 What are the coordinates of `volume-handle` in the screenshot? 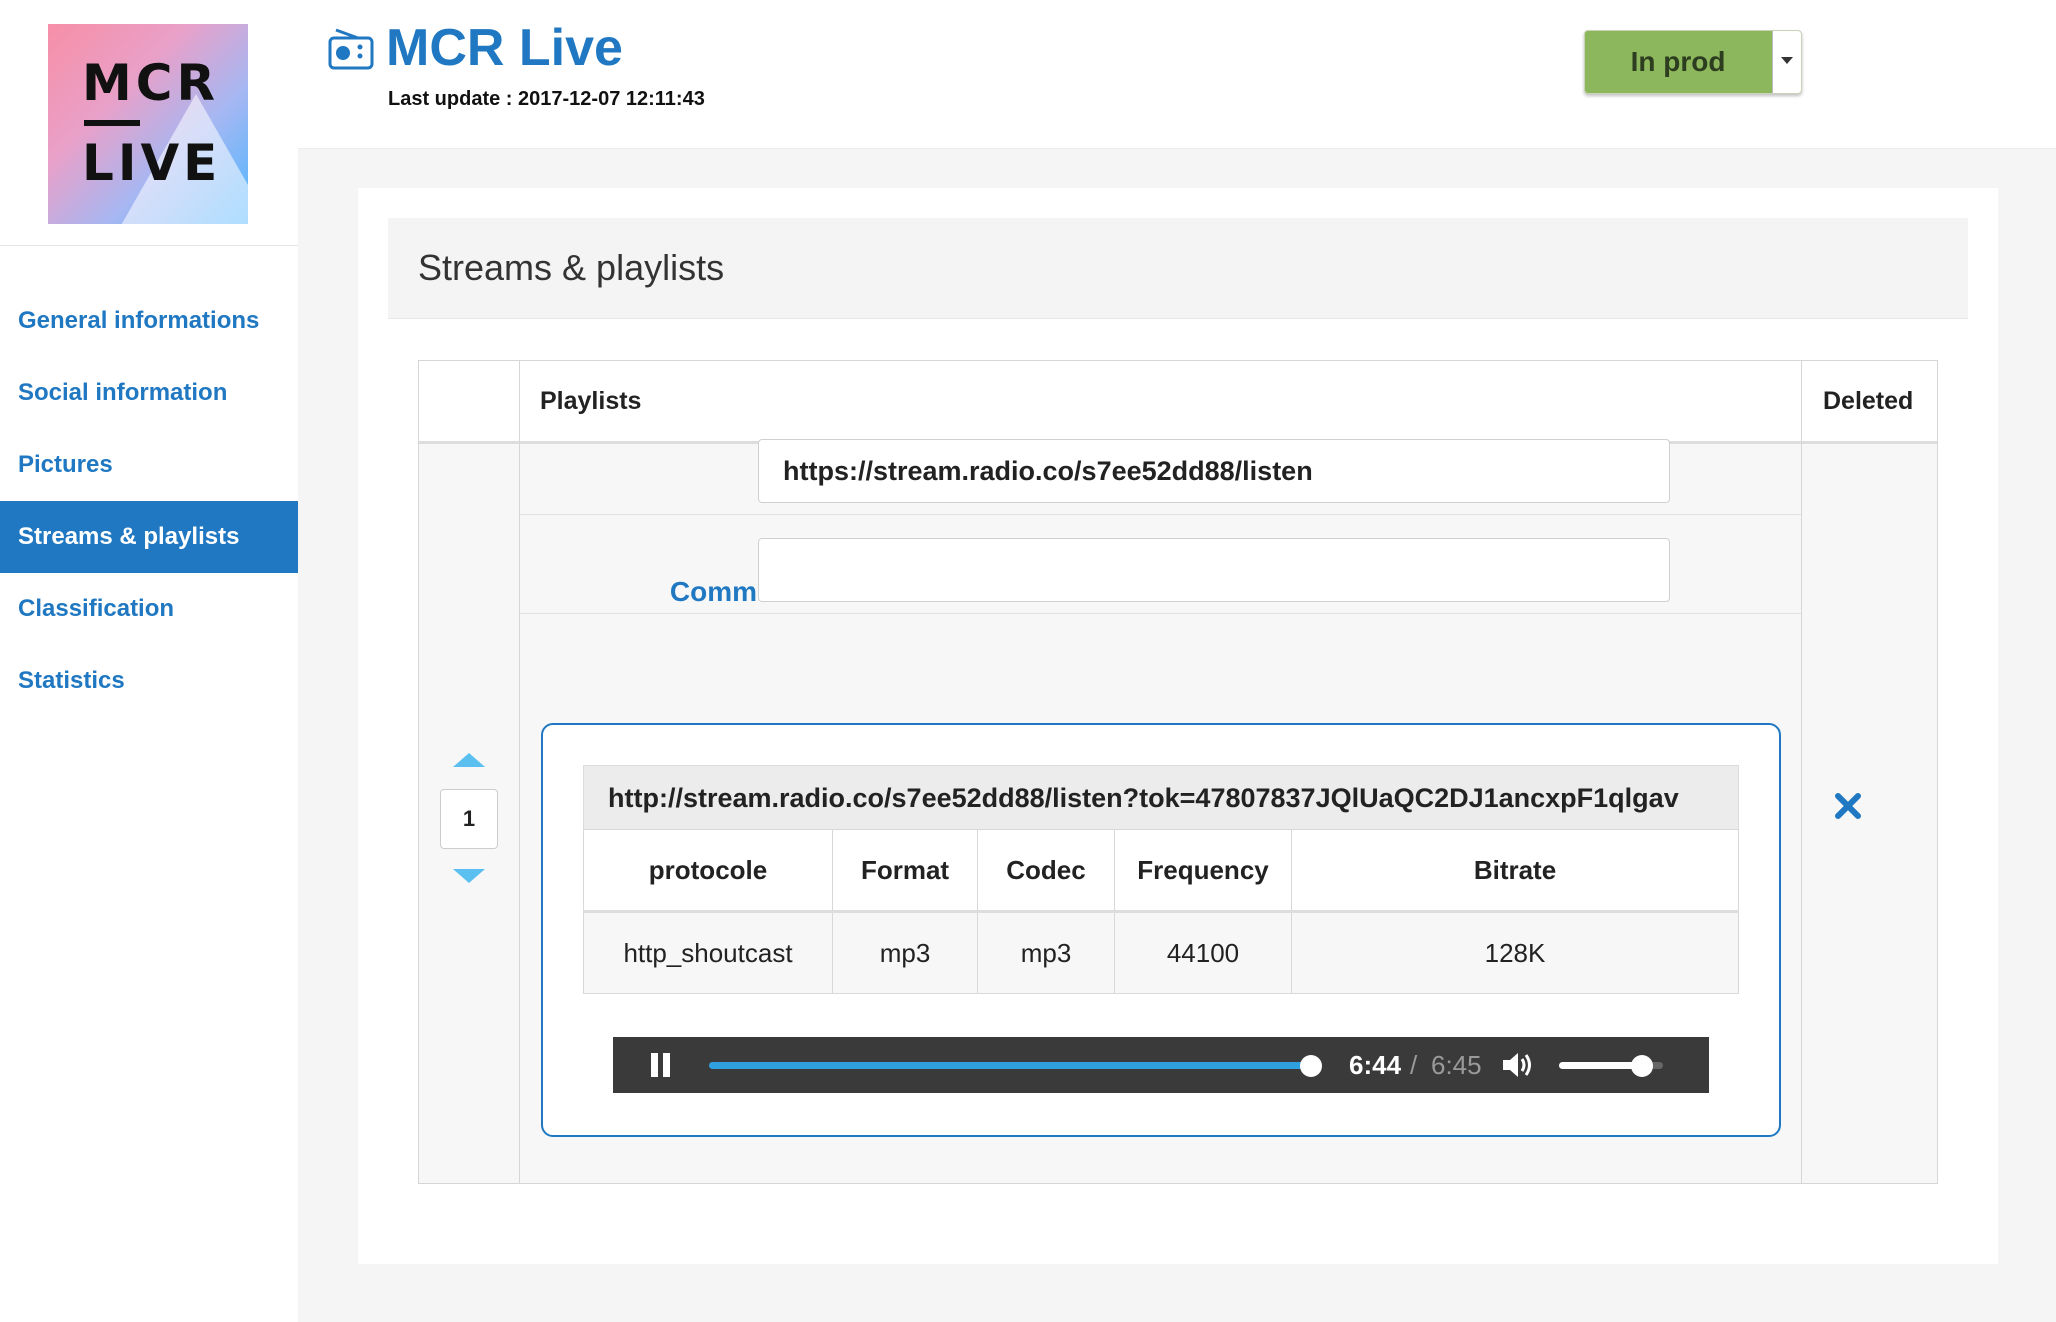 It's located at (1642, 1066).